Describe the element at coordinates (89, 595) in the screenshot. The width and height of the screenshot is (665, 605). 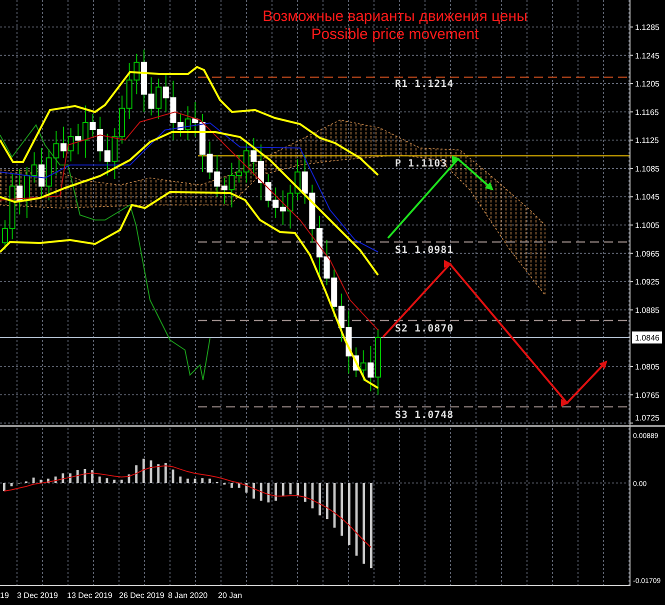
I see `date-label: 13 Dec 2019` at that location.